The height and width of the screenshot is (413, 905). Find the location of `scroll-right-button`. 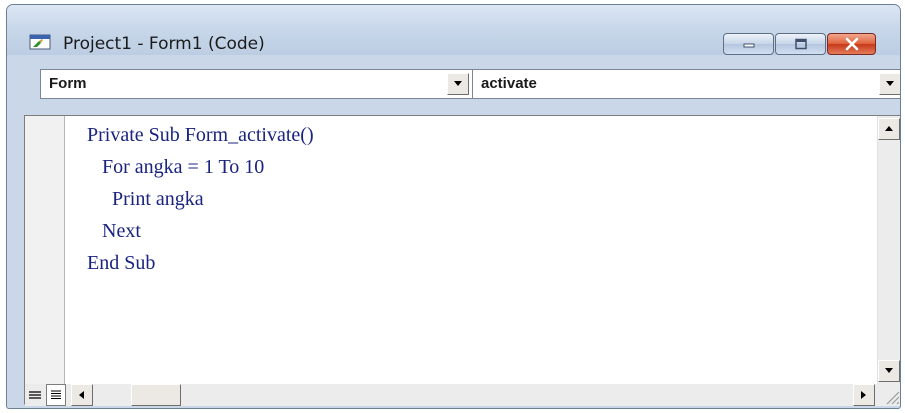

scroll-right-button is located at coordinates (864, 395).